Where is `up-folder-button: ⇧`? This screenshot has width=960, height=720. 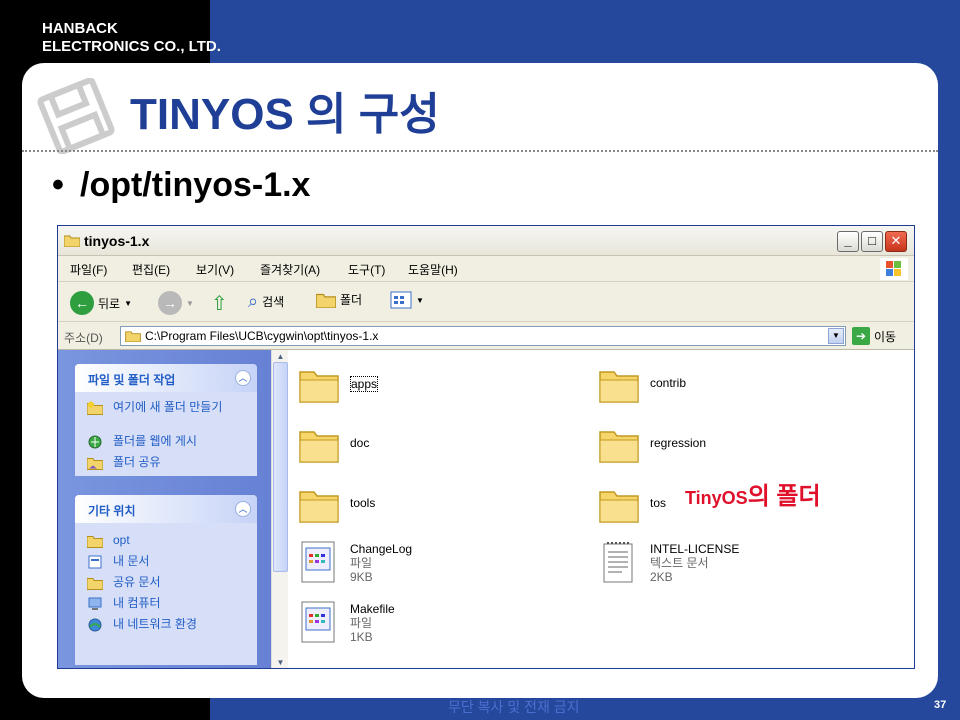
up-folder-button: ⇧ is located at coordinates (219, 303).